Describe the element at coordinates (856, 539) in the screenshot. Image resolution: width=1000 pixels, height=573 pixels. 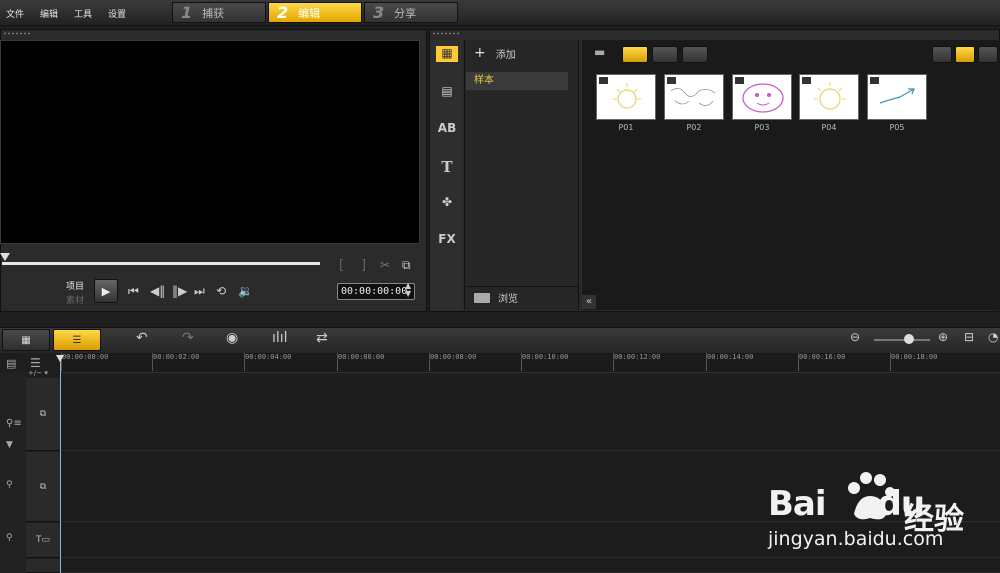
I see `watermark-url: jingyan.baidu.com` at that location.